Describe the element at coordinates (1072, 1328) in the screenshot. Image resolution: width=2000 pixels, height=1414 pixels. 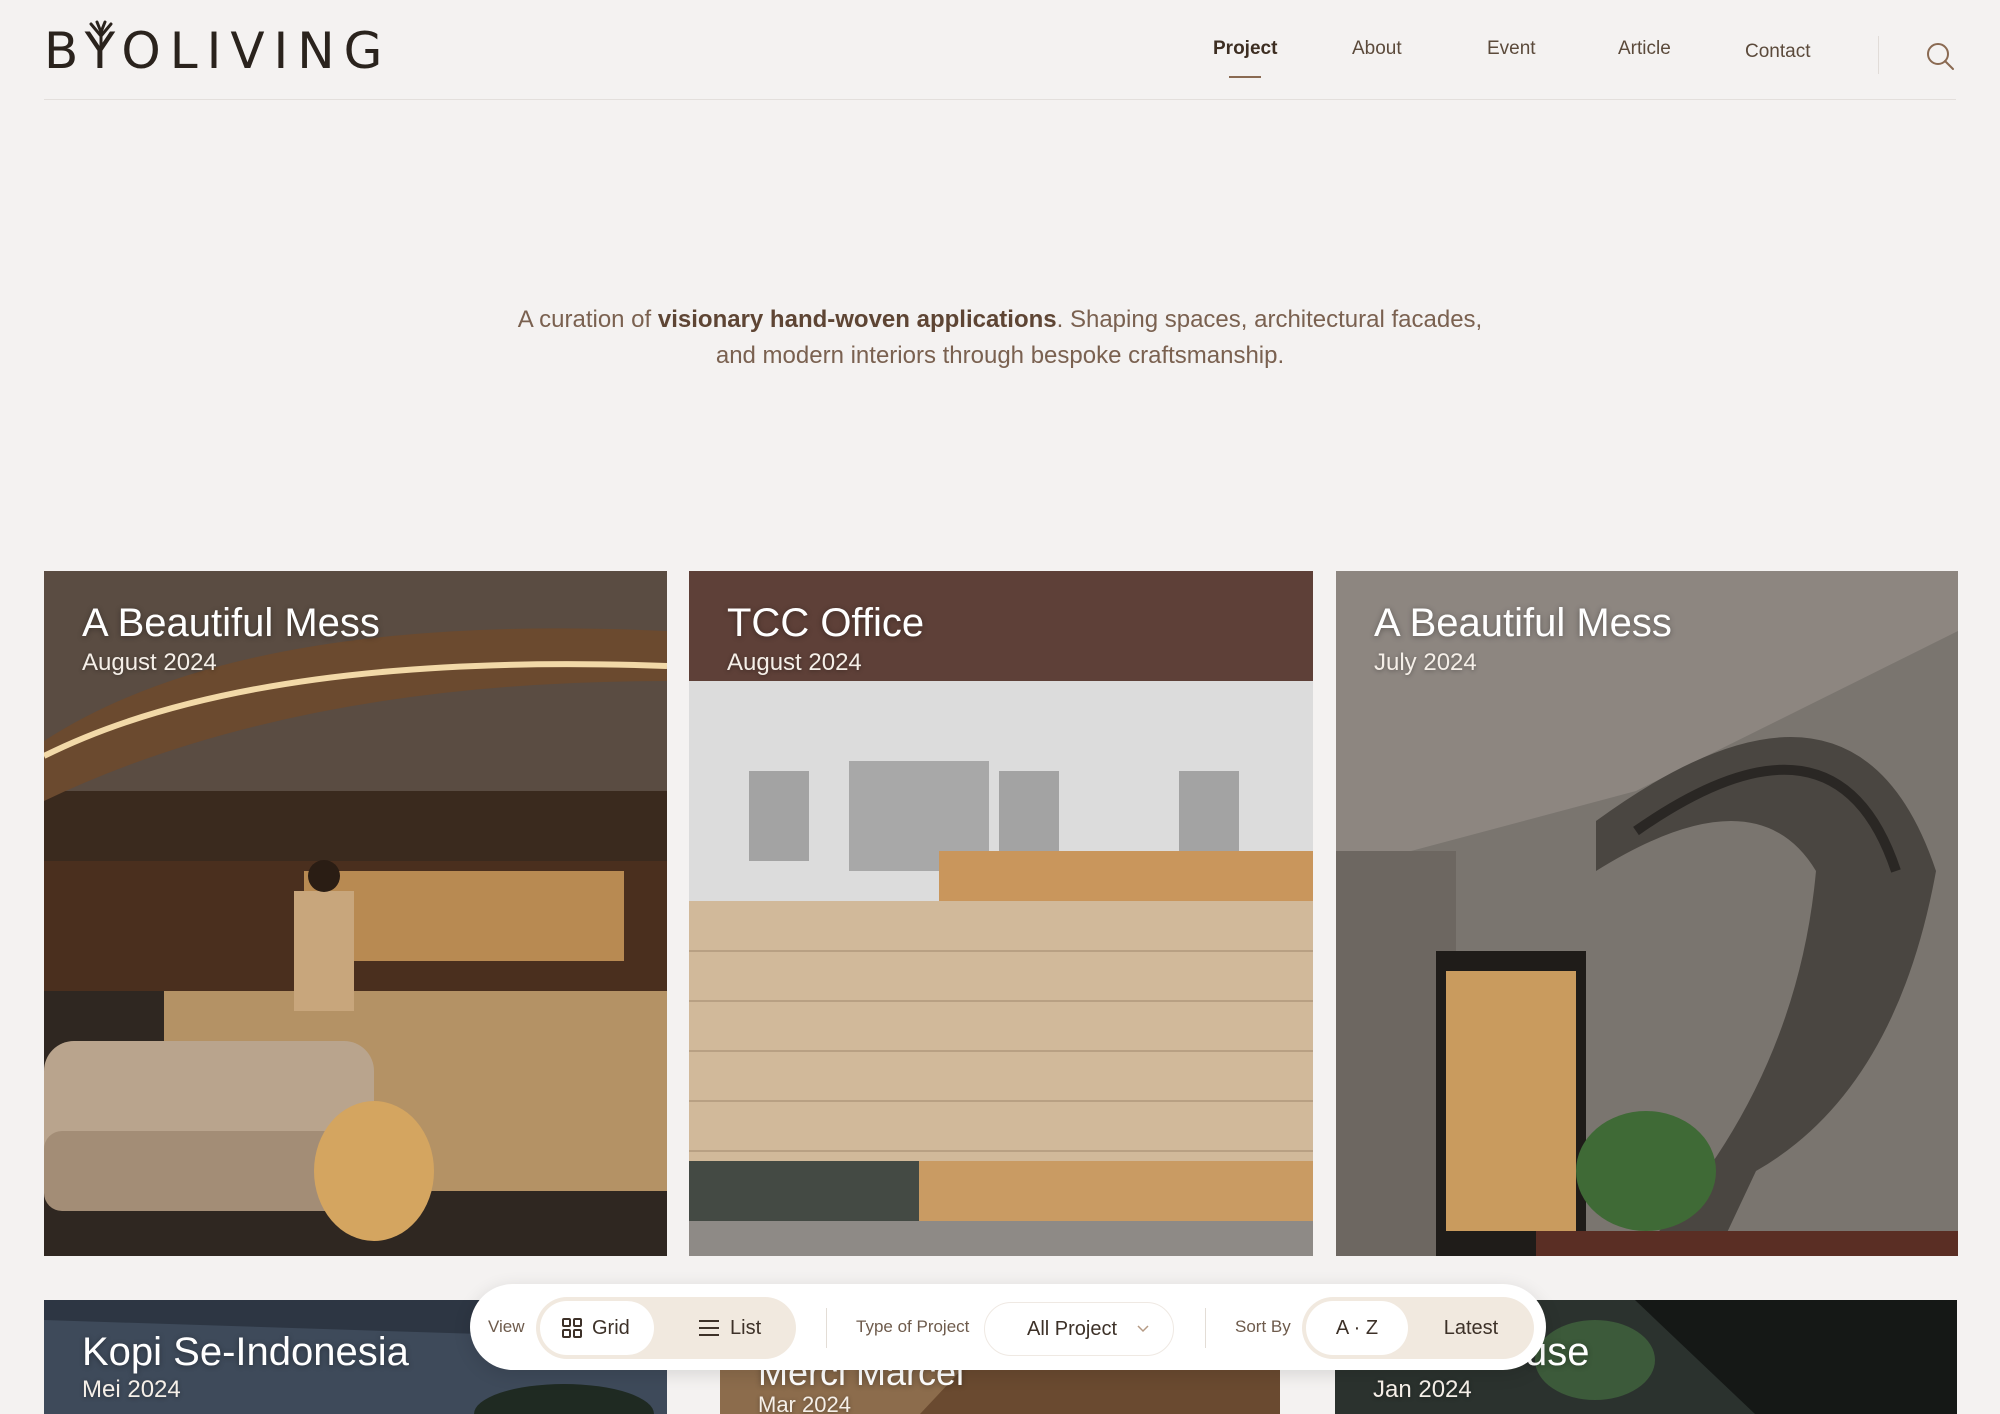
I see `project-type-value: All Project` at that location.